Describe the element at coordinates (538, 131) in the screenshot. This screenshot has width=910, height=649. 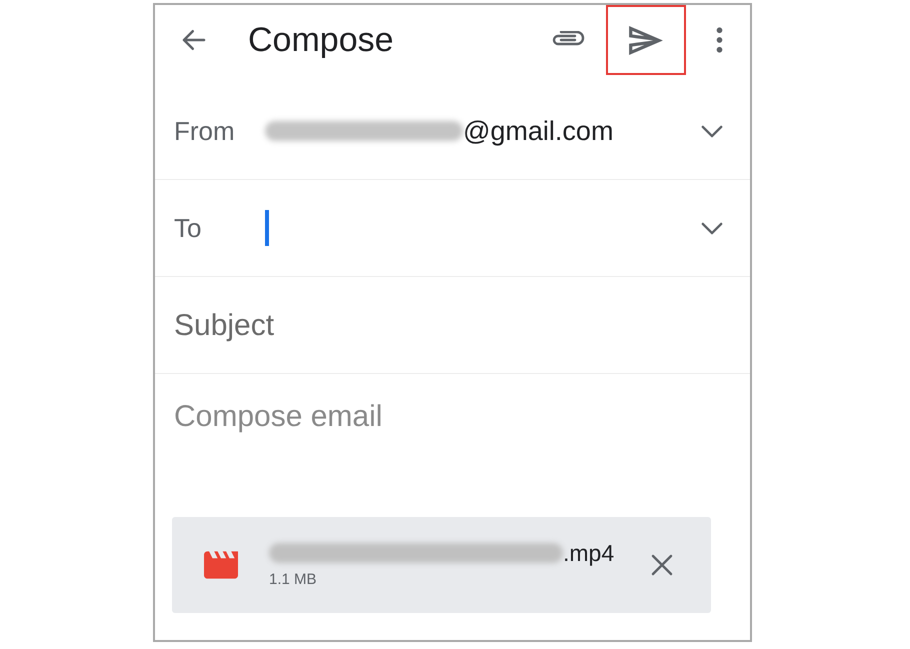
I see `sender-address: @gmail.com` at that location.